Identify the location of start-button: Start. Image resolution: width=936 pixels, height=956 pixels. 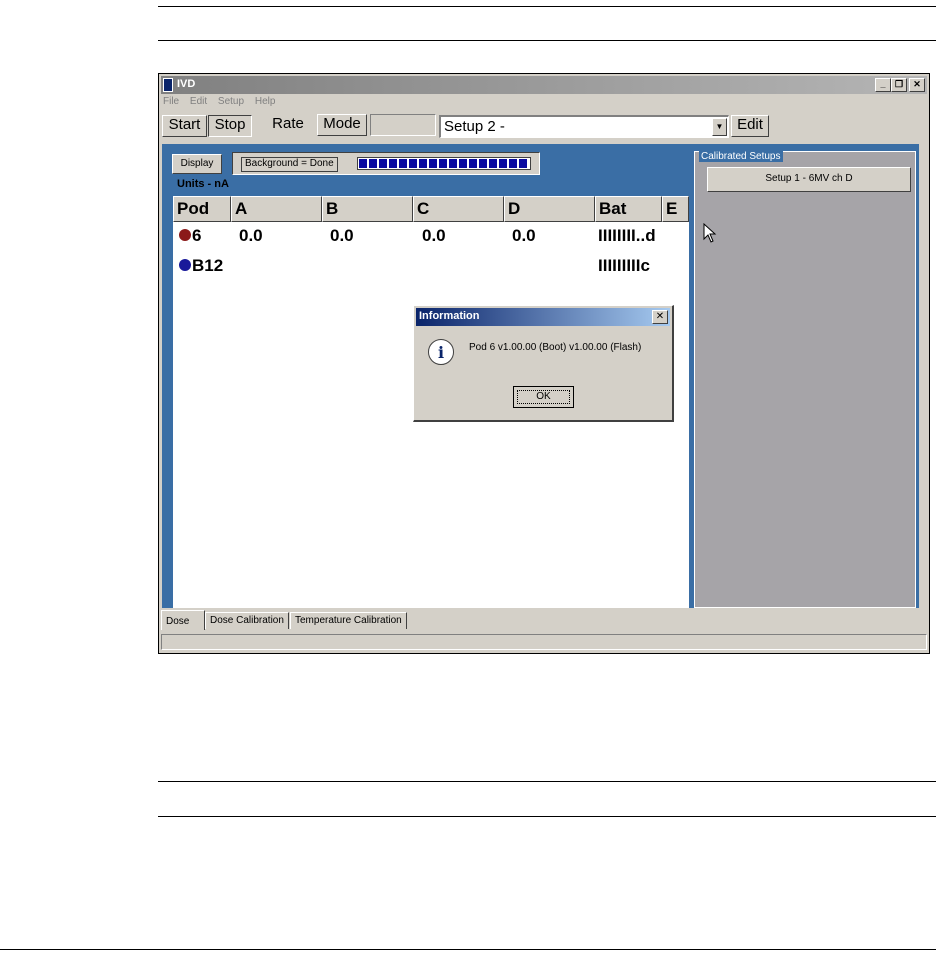
(184, 126).